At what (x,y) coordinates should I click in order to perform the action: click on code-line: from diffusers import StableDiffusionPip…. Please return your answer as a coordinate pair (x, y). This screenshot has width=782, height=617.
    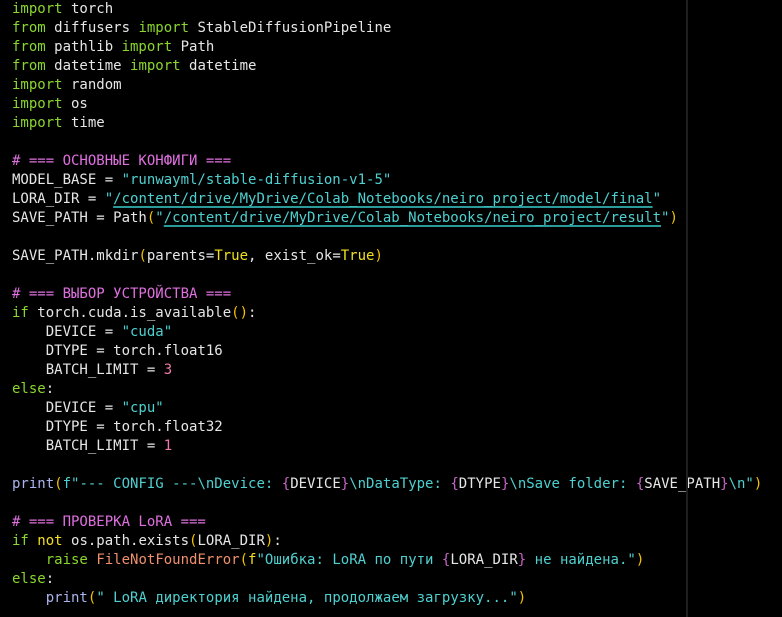
    Looking at the image, I should click on (387, 28).